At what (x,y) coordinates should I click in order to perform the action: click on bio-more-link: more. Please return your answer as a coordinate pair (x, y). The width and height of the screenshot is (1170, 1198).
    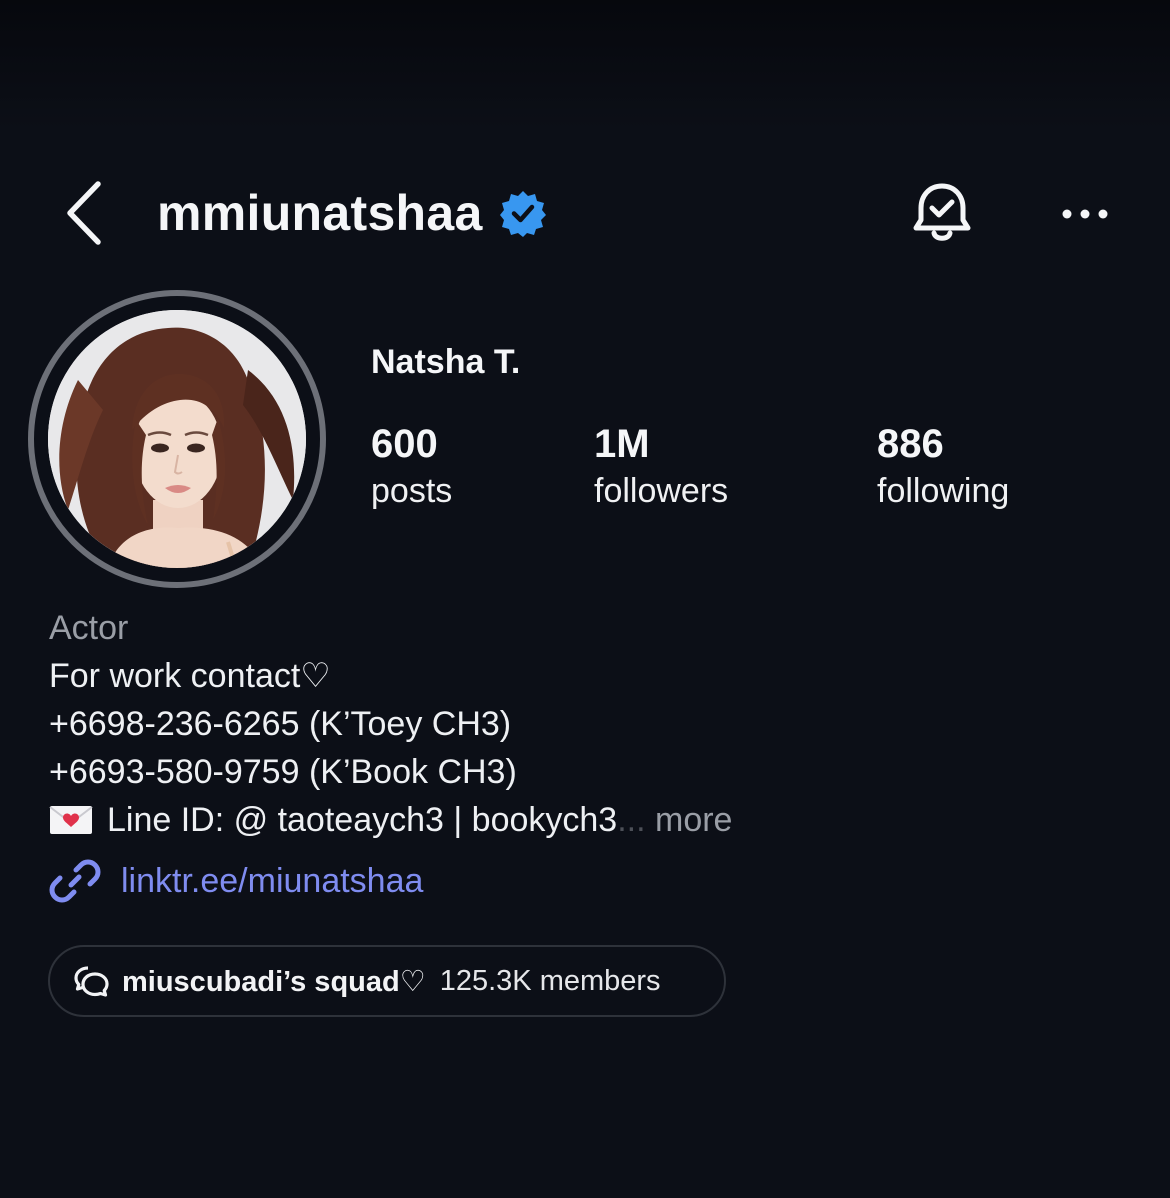
    Looking at the image, I should click on (689, 820).